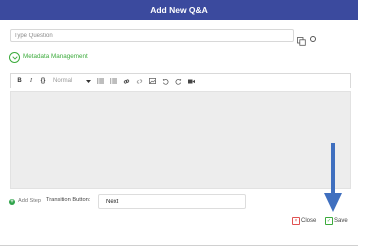 The image size is (365, 247). Describe the element at coordinates (88, 81) in the screenshot. I see `caret-down-icon` at that location.